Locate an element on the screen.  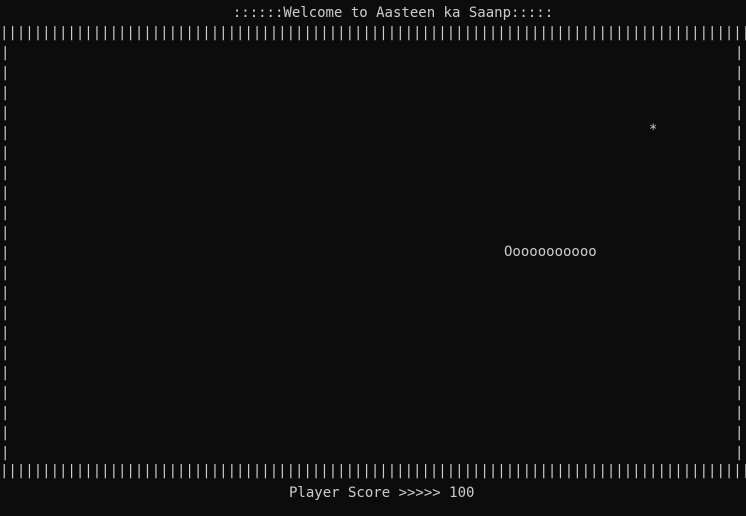
score-label: Player Score >>>>> is located at coordinates (365, 493).